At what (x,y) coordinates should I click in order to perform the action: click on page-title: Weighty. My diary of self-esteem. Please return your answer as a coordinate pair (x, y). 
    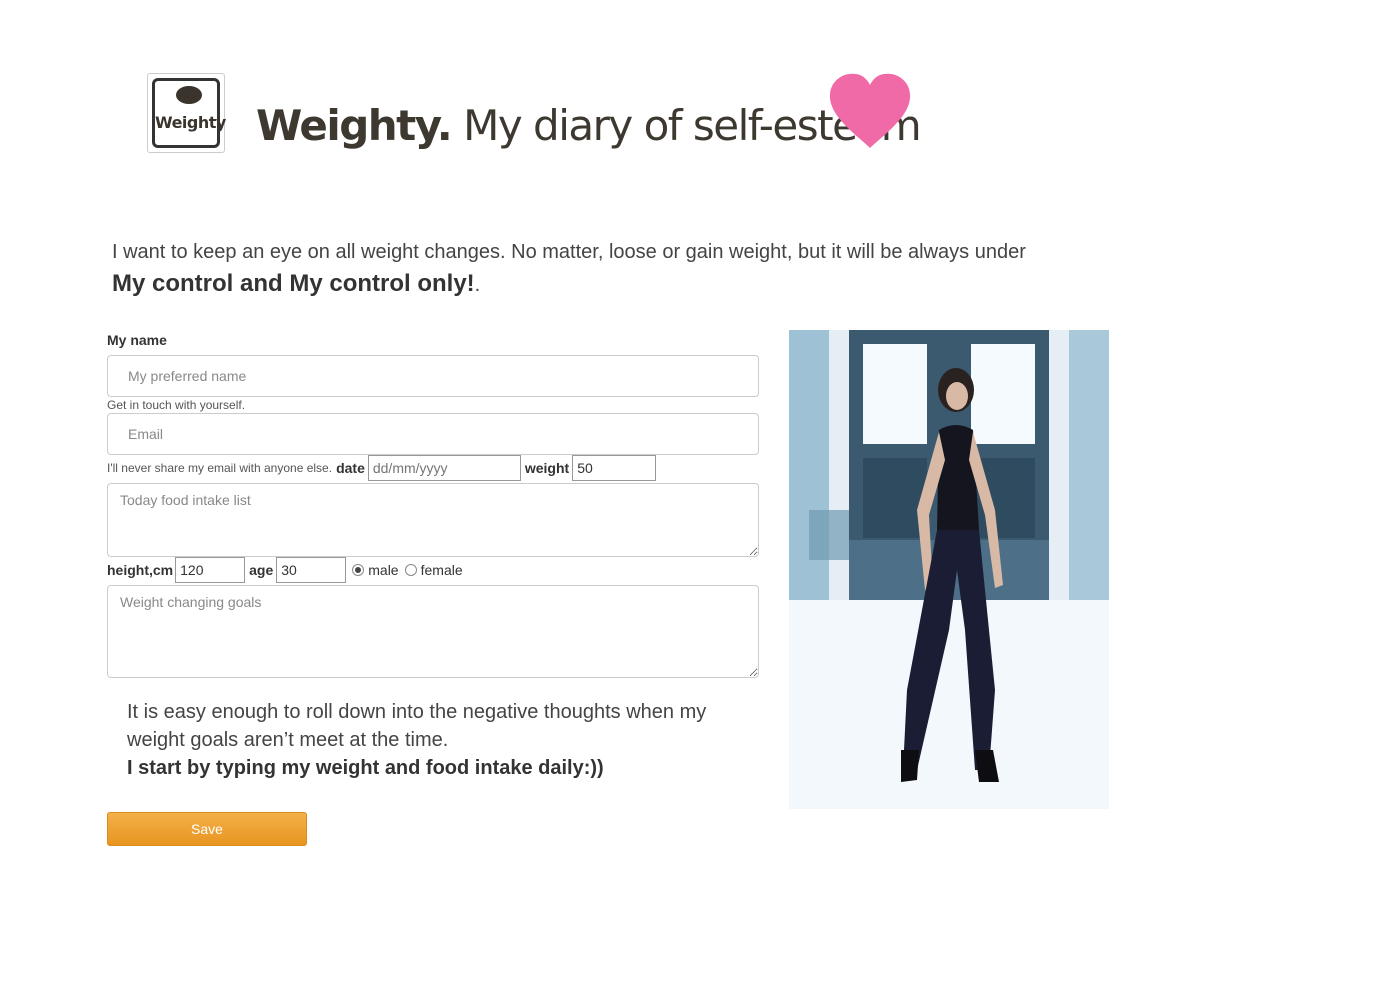
    Looking at the image, I should click on (589, 126).